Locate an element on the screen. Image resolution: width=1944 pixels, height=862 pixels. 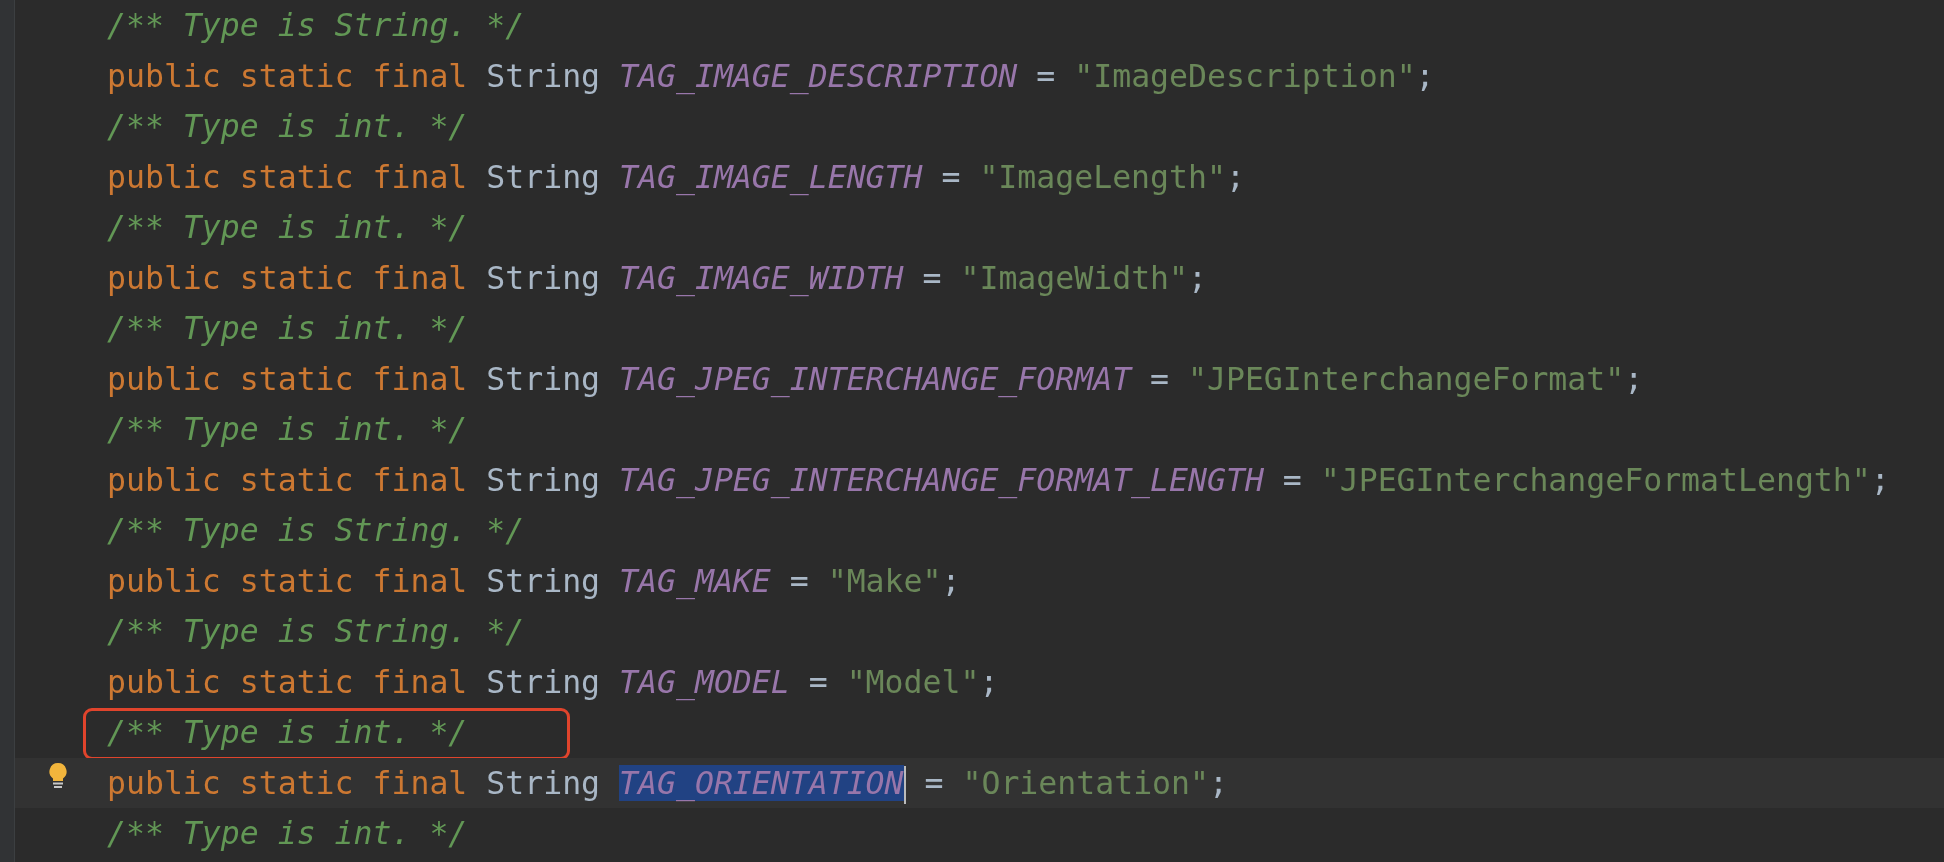
constant-name: TAG_MODEL is located at coordinates (704, 681).